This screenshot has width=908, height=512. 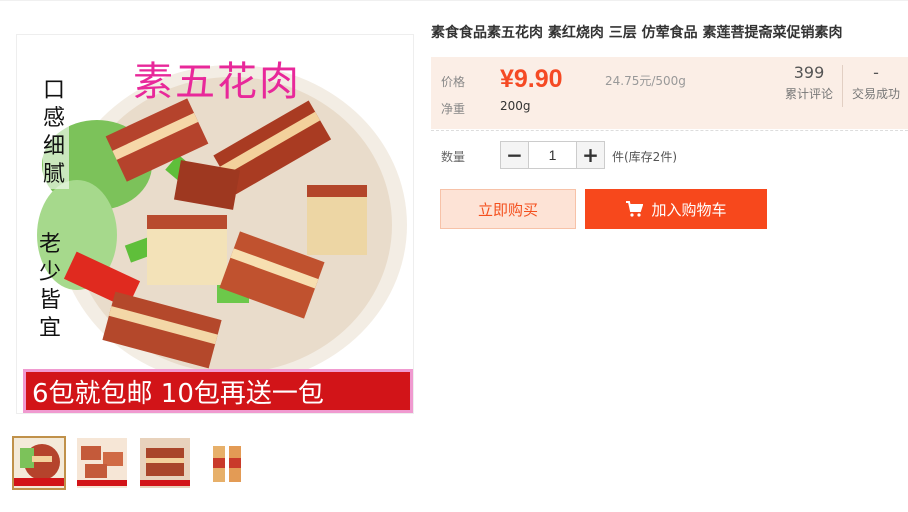 What do you see at coordinates (515, 106) in the screenshot?
I see `weight-value: 200g` at bounding box center [515, 106].